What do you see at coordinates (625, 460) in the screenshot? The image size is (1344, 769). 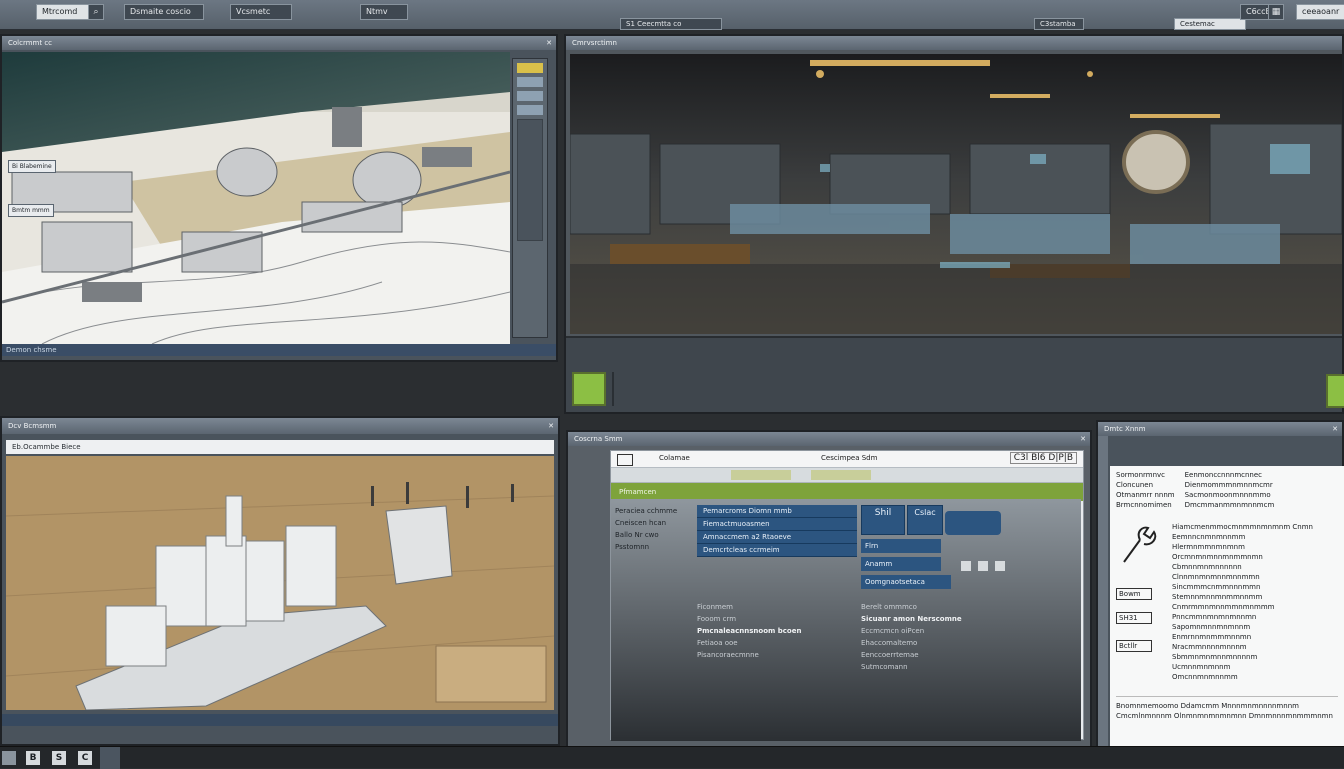 I see `menu-icon` at bounding box center [625, 460].